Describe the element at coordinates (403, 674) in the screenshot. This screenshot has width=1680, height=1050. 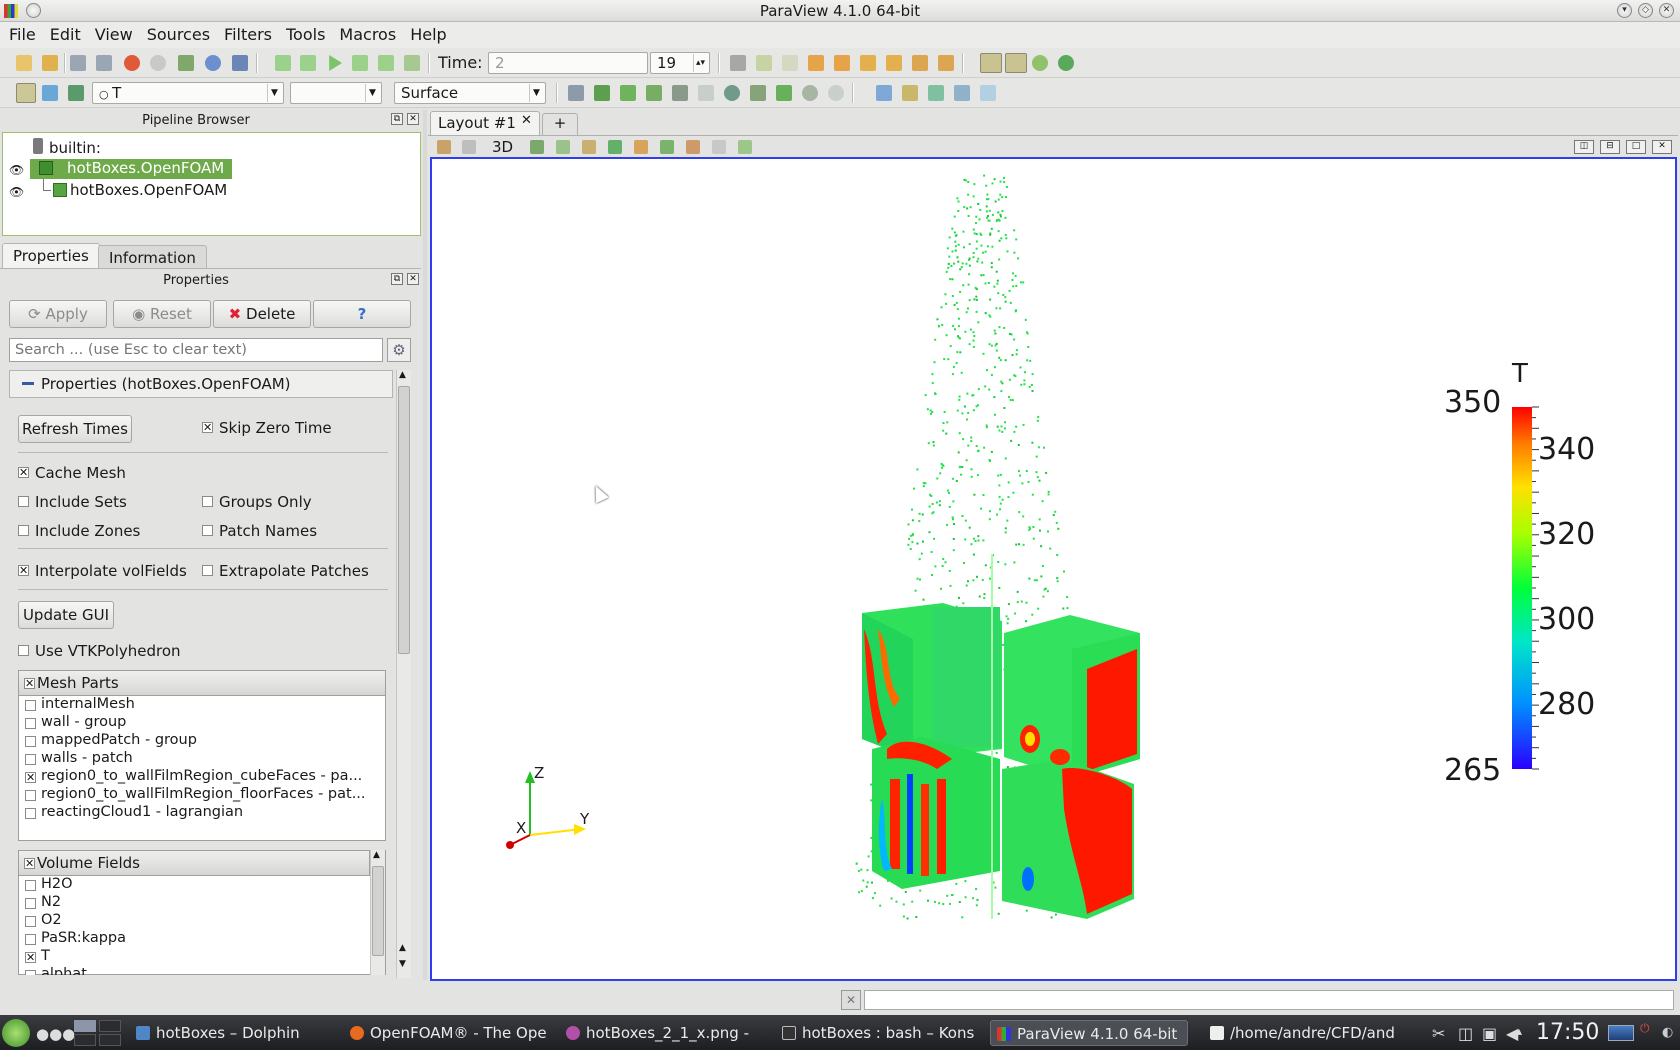
I see `properties-scrollbar: ▲` at that location.